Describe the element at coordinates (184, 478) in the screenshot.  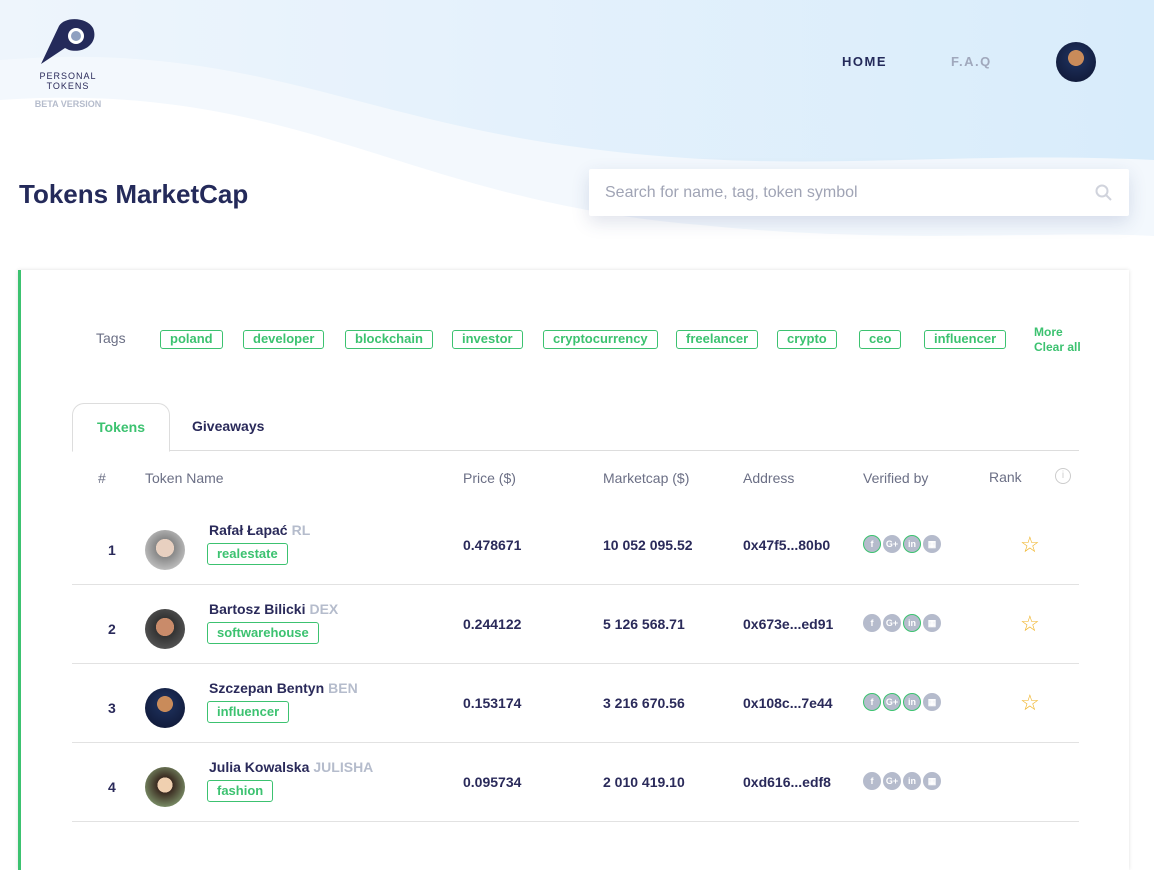
I see `col-token-name: Token Name` at that location.